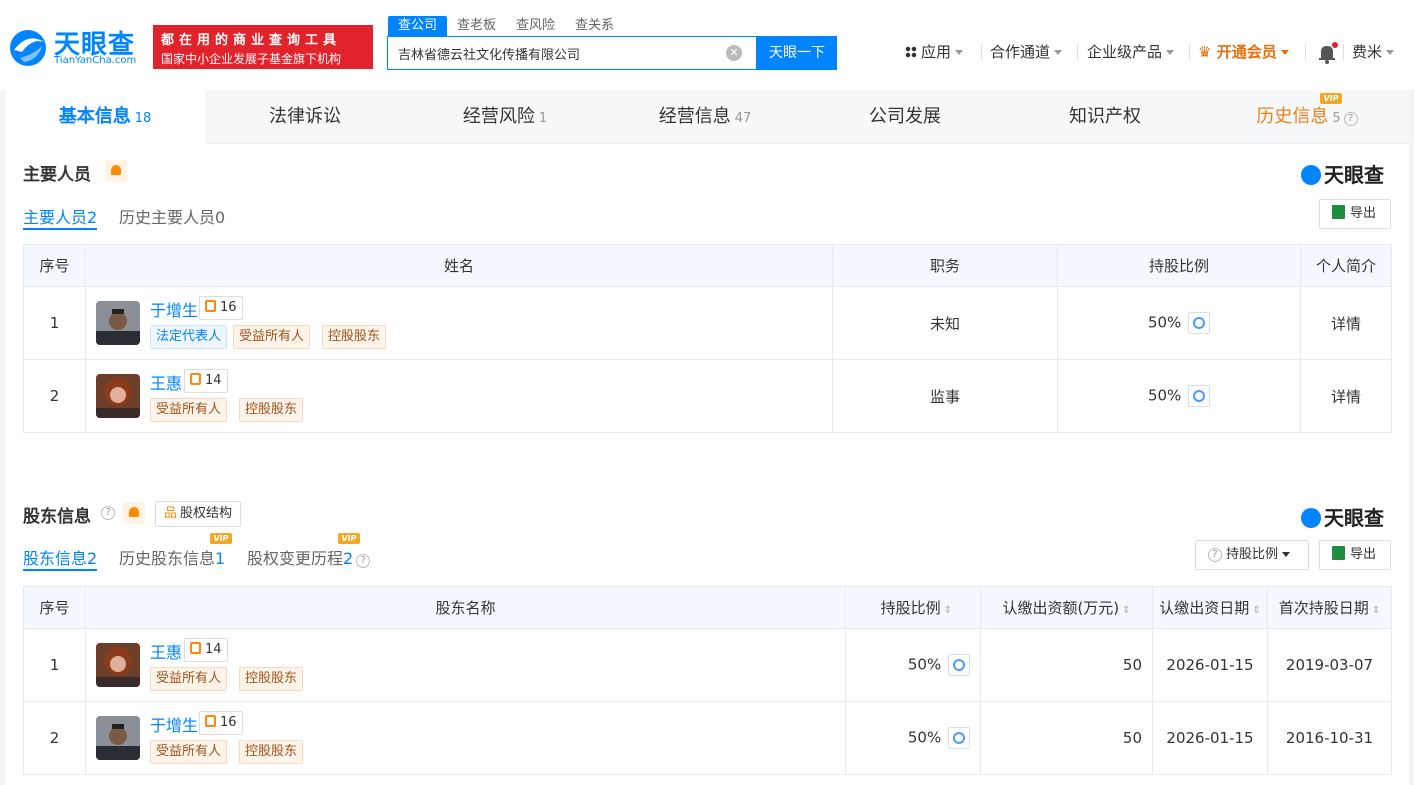  Describe the element at coordinates (94, 116) in the screenshot. I see `tab-label: 基本信息` at that location.